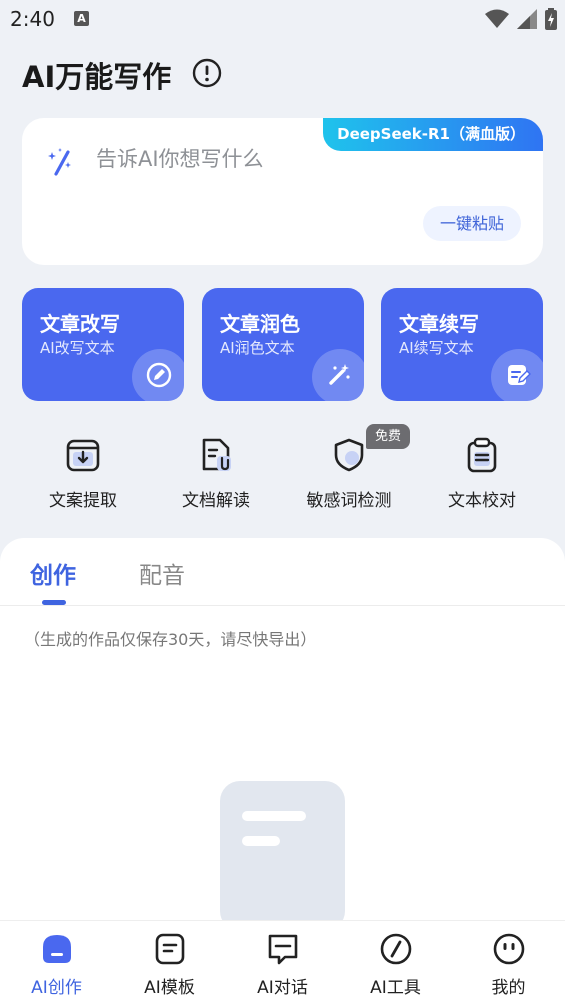 Image resolution: width=565 pixels, height=1004 pixels. I want to click on nav-ai-tools: AI工具, so click(395, 964).